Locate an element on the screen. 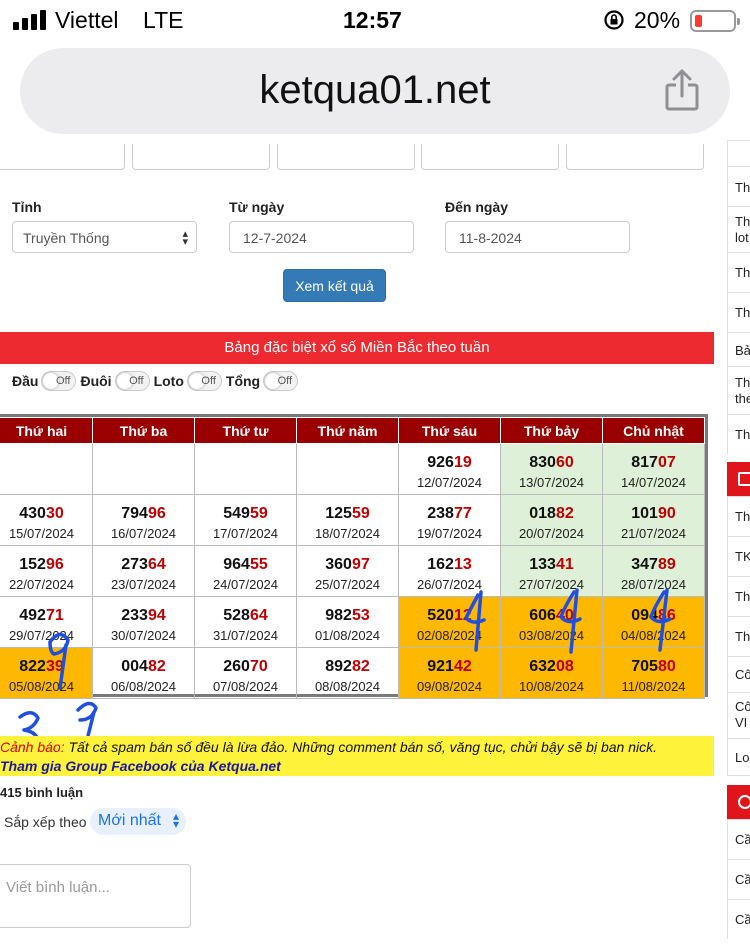  draw-date: 13/07/2024 is located at coordinates (551, 482).